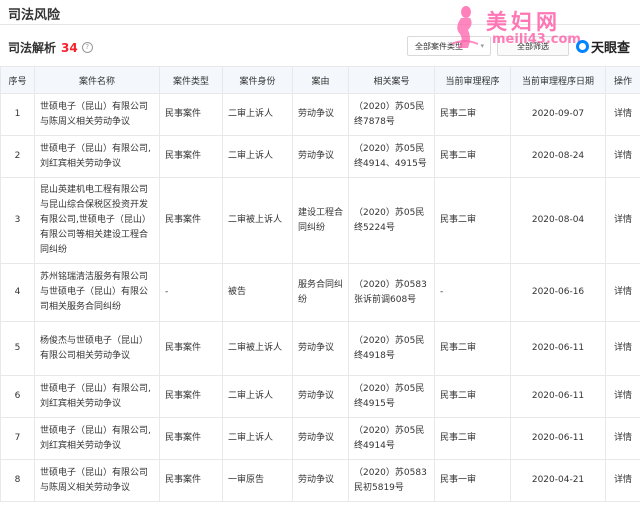  I want to click on row-index: 6, so click(17, 396).